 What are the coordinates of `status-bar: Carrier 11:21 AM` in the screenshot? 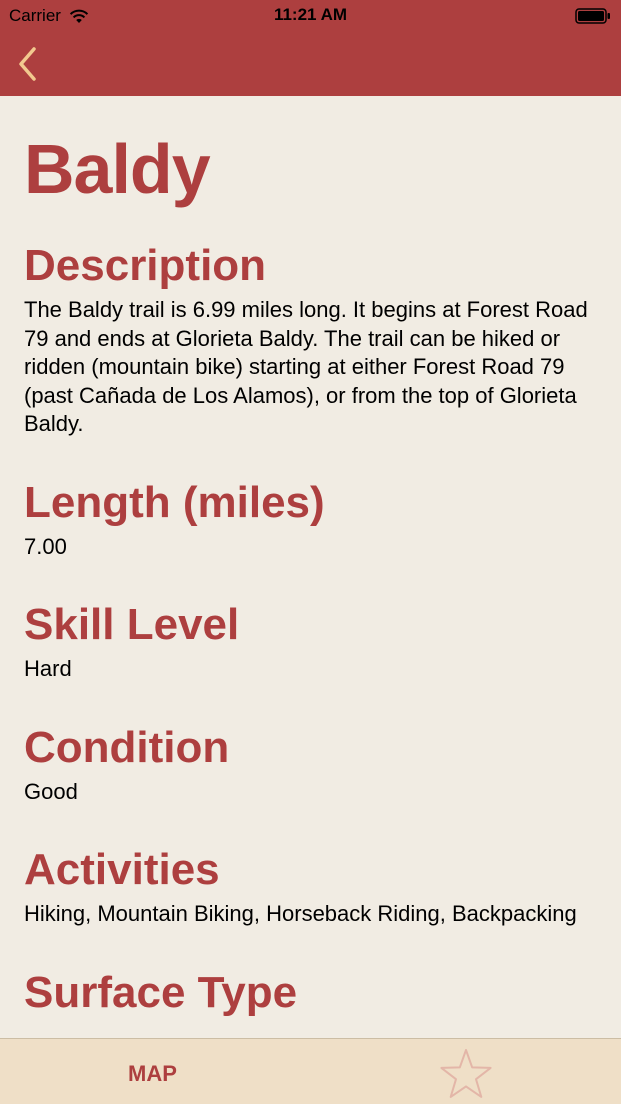 It's located at (310, 16).